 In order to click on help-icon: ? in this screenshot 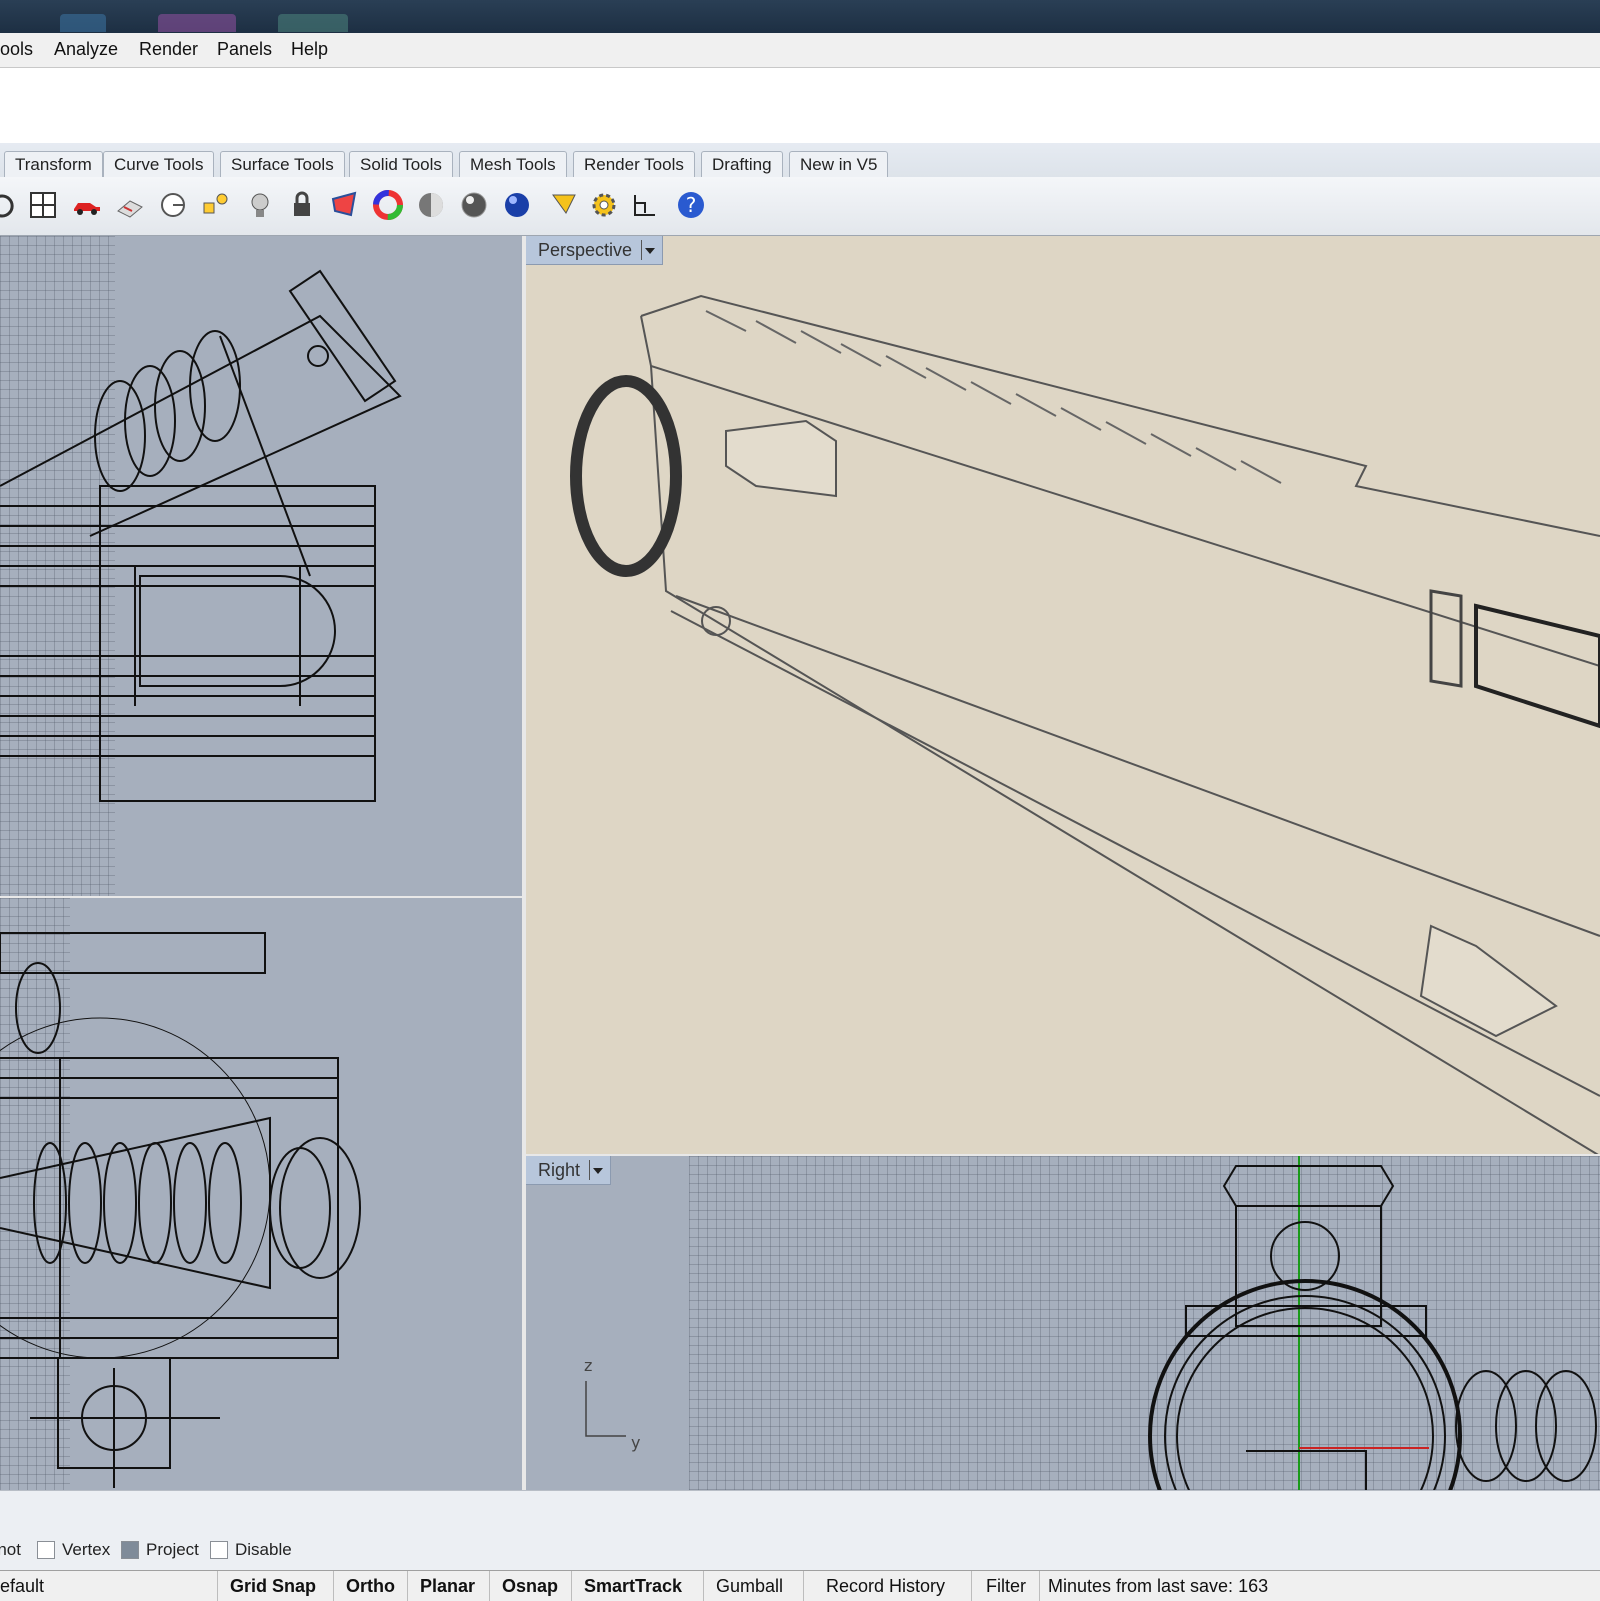, I will do `click(691, 205)`.